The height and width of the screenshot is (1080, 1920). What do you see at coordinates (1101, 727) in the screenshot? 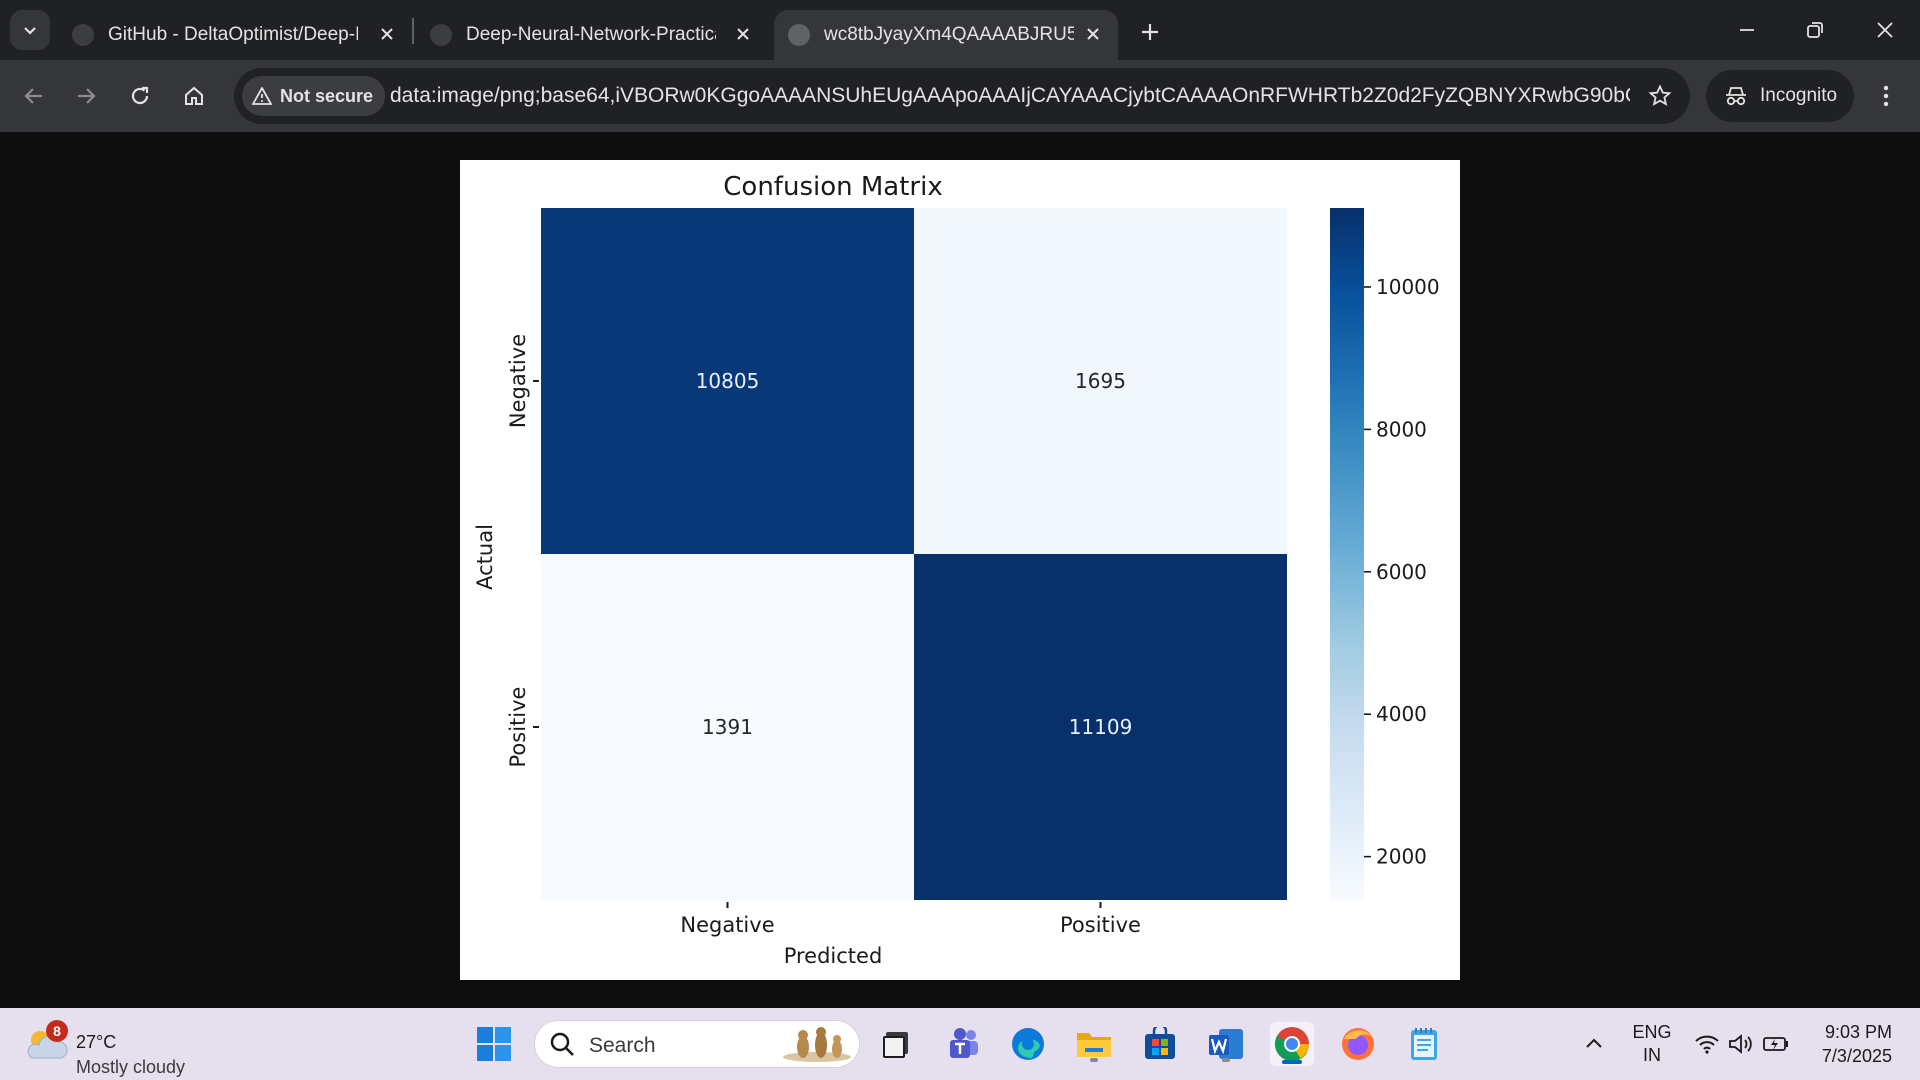
I see `cell-value-label: 11109` at bounding box center [1101, 727].